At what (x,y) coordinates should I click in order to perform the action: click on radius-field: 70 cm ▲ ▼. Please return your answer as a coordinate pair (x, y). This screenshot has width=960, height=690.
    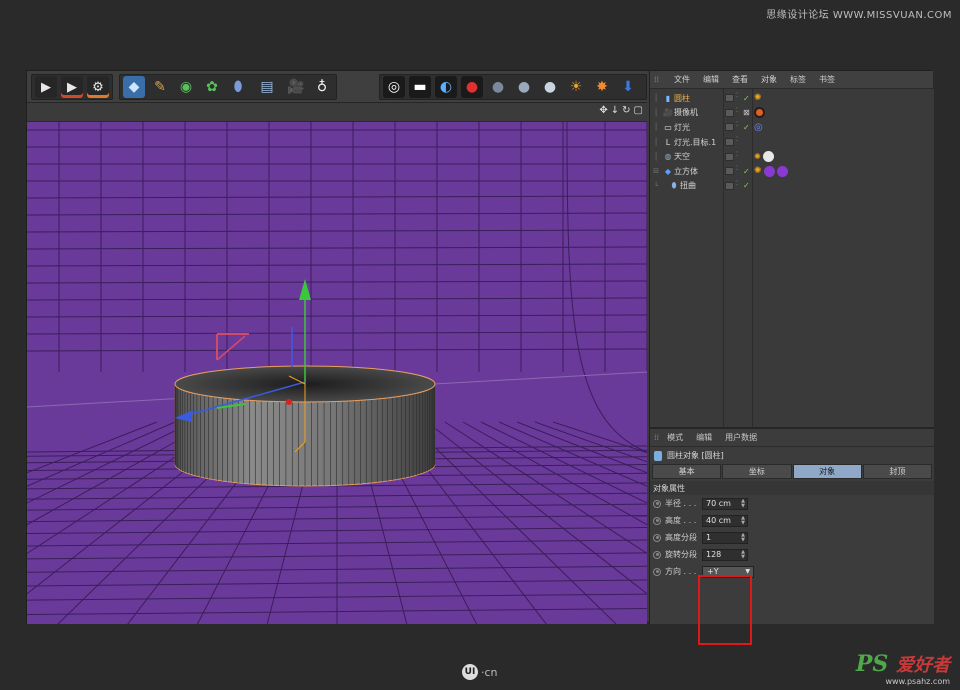
    Looking at the image, I should click on (725, 503).